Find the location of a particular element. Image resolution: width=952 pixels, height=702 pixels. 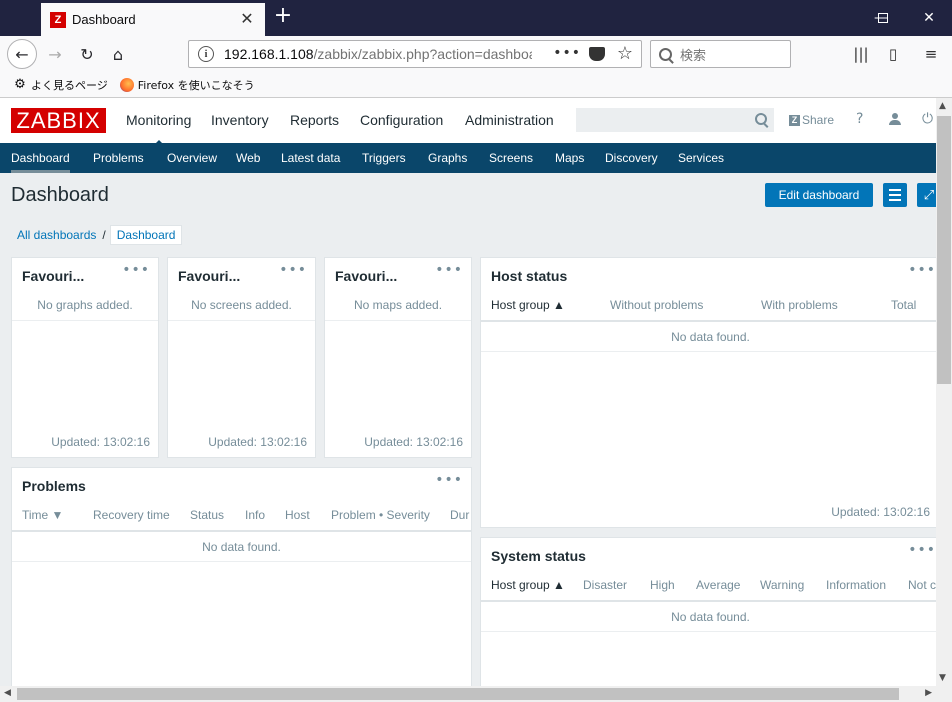

breadcrumb-all-dashboards: All dashboards is located at coordinates (56, 235).